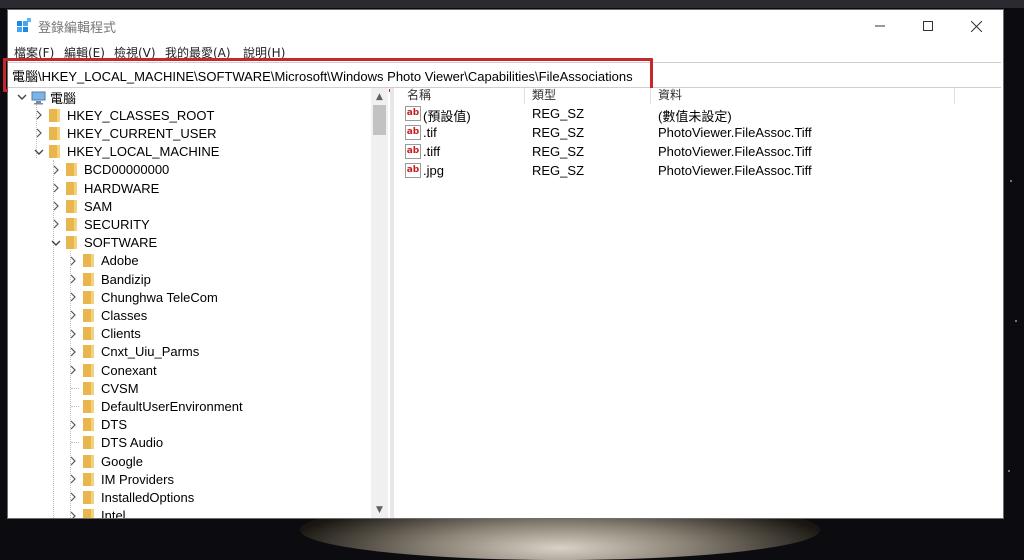 The width and height of the screenshot is (1024, 560). I want to click on tree-item: SOFTWARE, so click(103, 243).